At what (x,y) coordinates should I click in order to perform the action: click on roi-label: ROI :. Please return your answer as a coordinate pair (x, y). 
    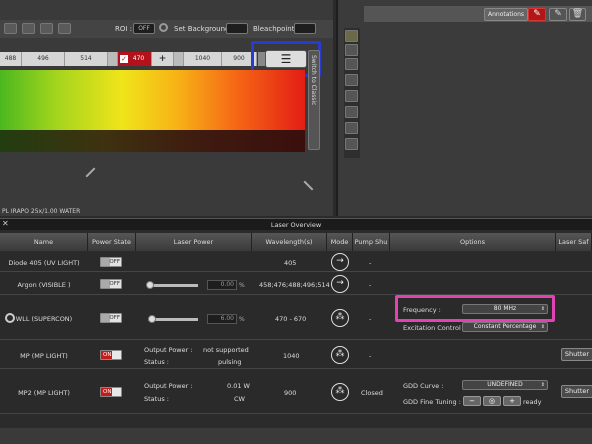
    Looking at the image, I should click on (124, 29).